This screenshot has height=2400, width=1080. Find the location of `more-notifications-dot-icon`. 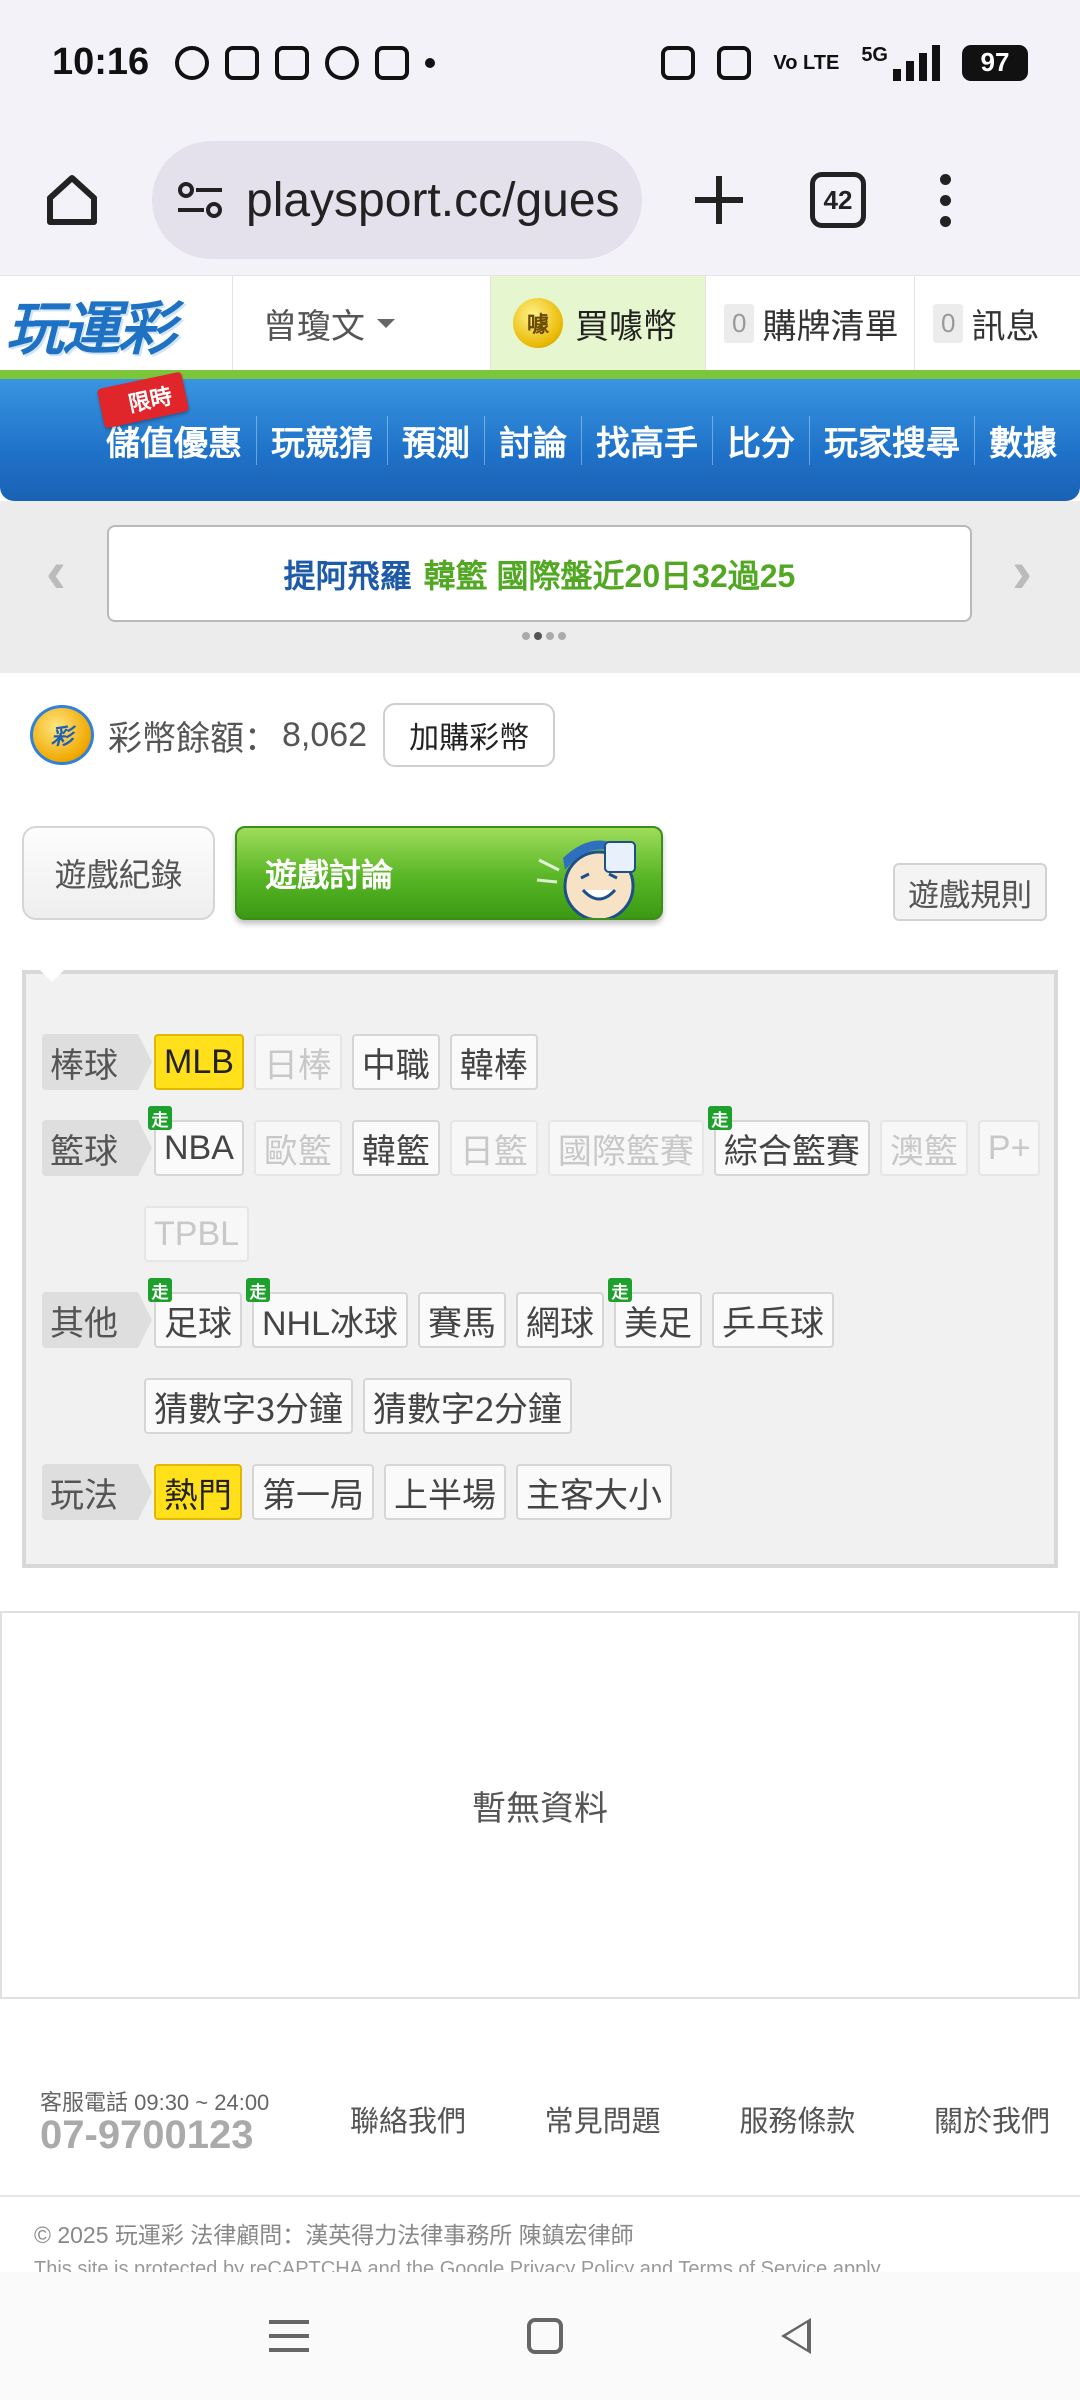

more-notifications-dot-icon is located at coordinates (430, 62).